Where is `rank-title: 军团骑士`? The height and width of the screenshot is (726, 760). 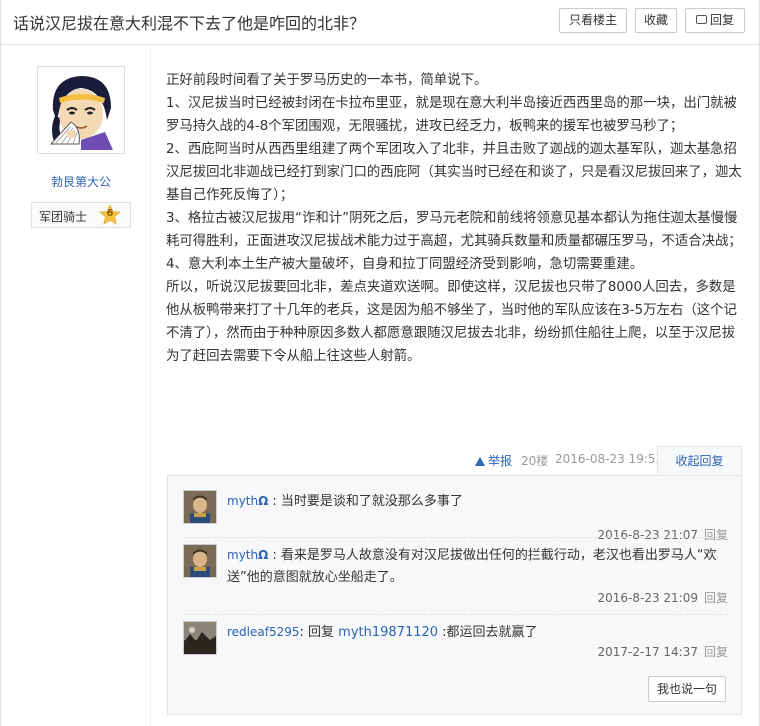 rank-title: 军团骑士 is located at coordinates (63, 217).